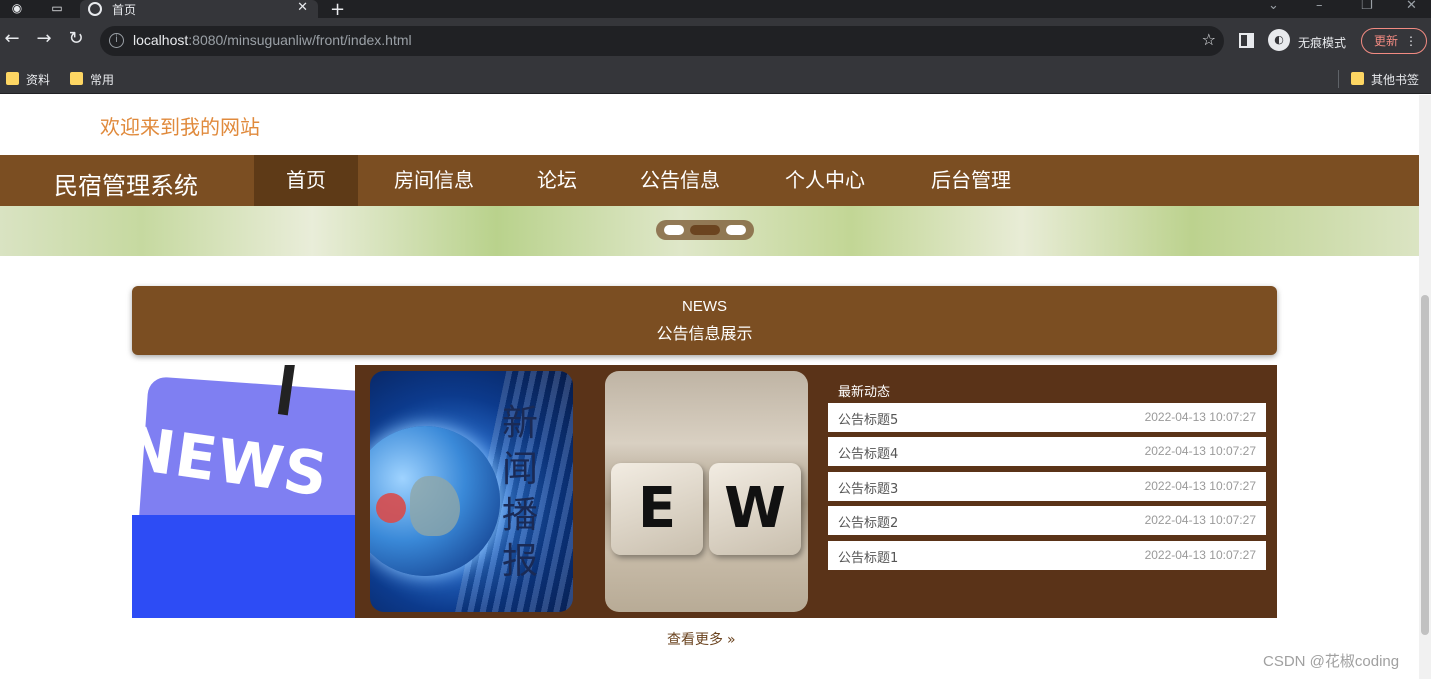 This screenshot has height=679, width=1431. I want to click on bookmark-label: 常用, so click(102, 80).